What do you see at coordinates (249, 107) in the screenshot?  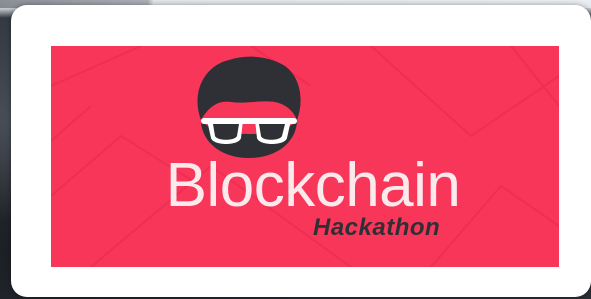 I see `hackathon-mascot-icon` at bounding box center [249, 107].